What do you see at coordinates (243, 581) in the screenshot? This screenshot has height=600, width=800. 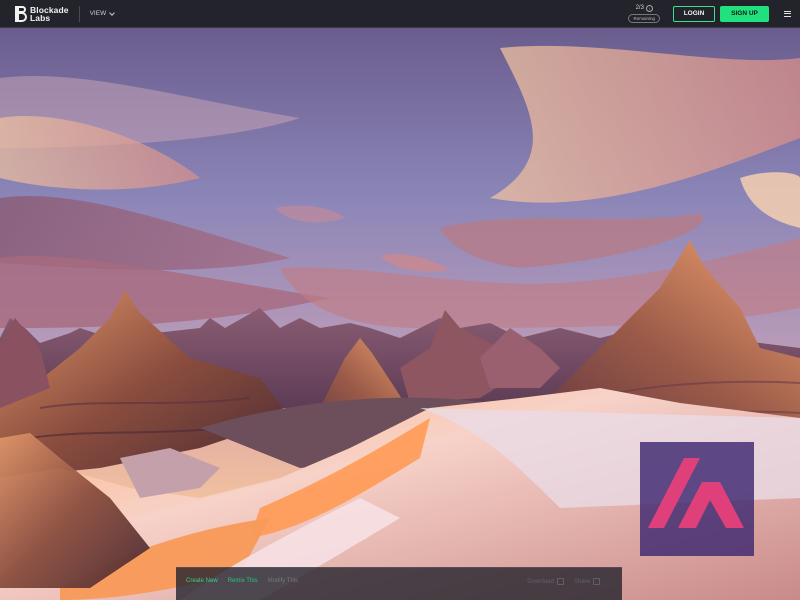 I see `tab-remix-this: Remix This` at bounding box center [243, 581].